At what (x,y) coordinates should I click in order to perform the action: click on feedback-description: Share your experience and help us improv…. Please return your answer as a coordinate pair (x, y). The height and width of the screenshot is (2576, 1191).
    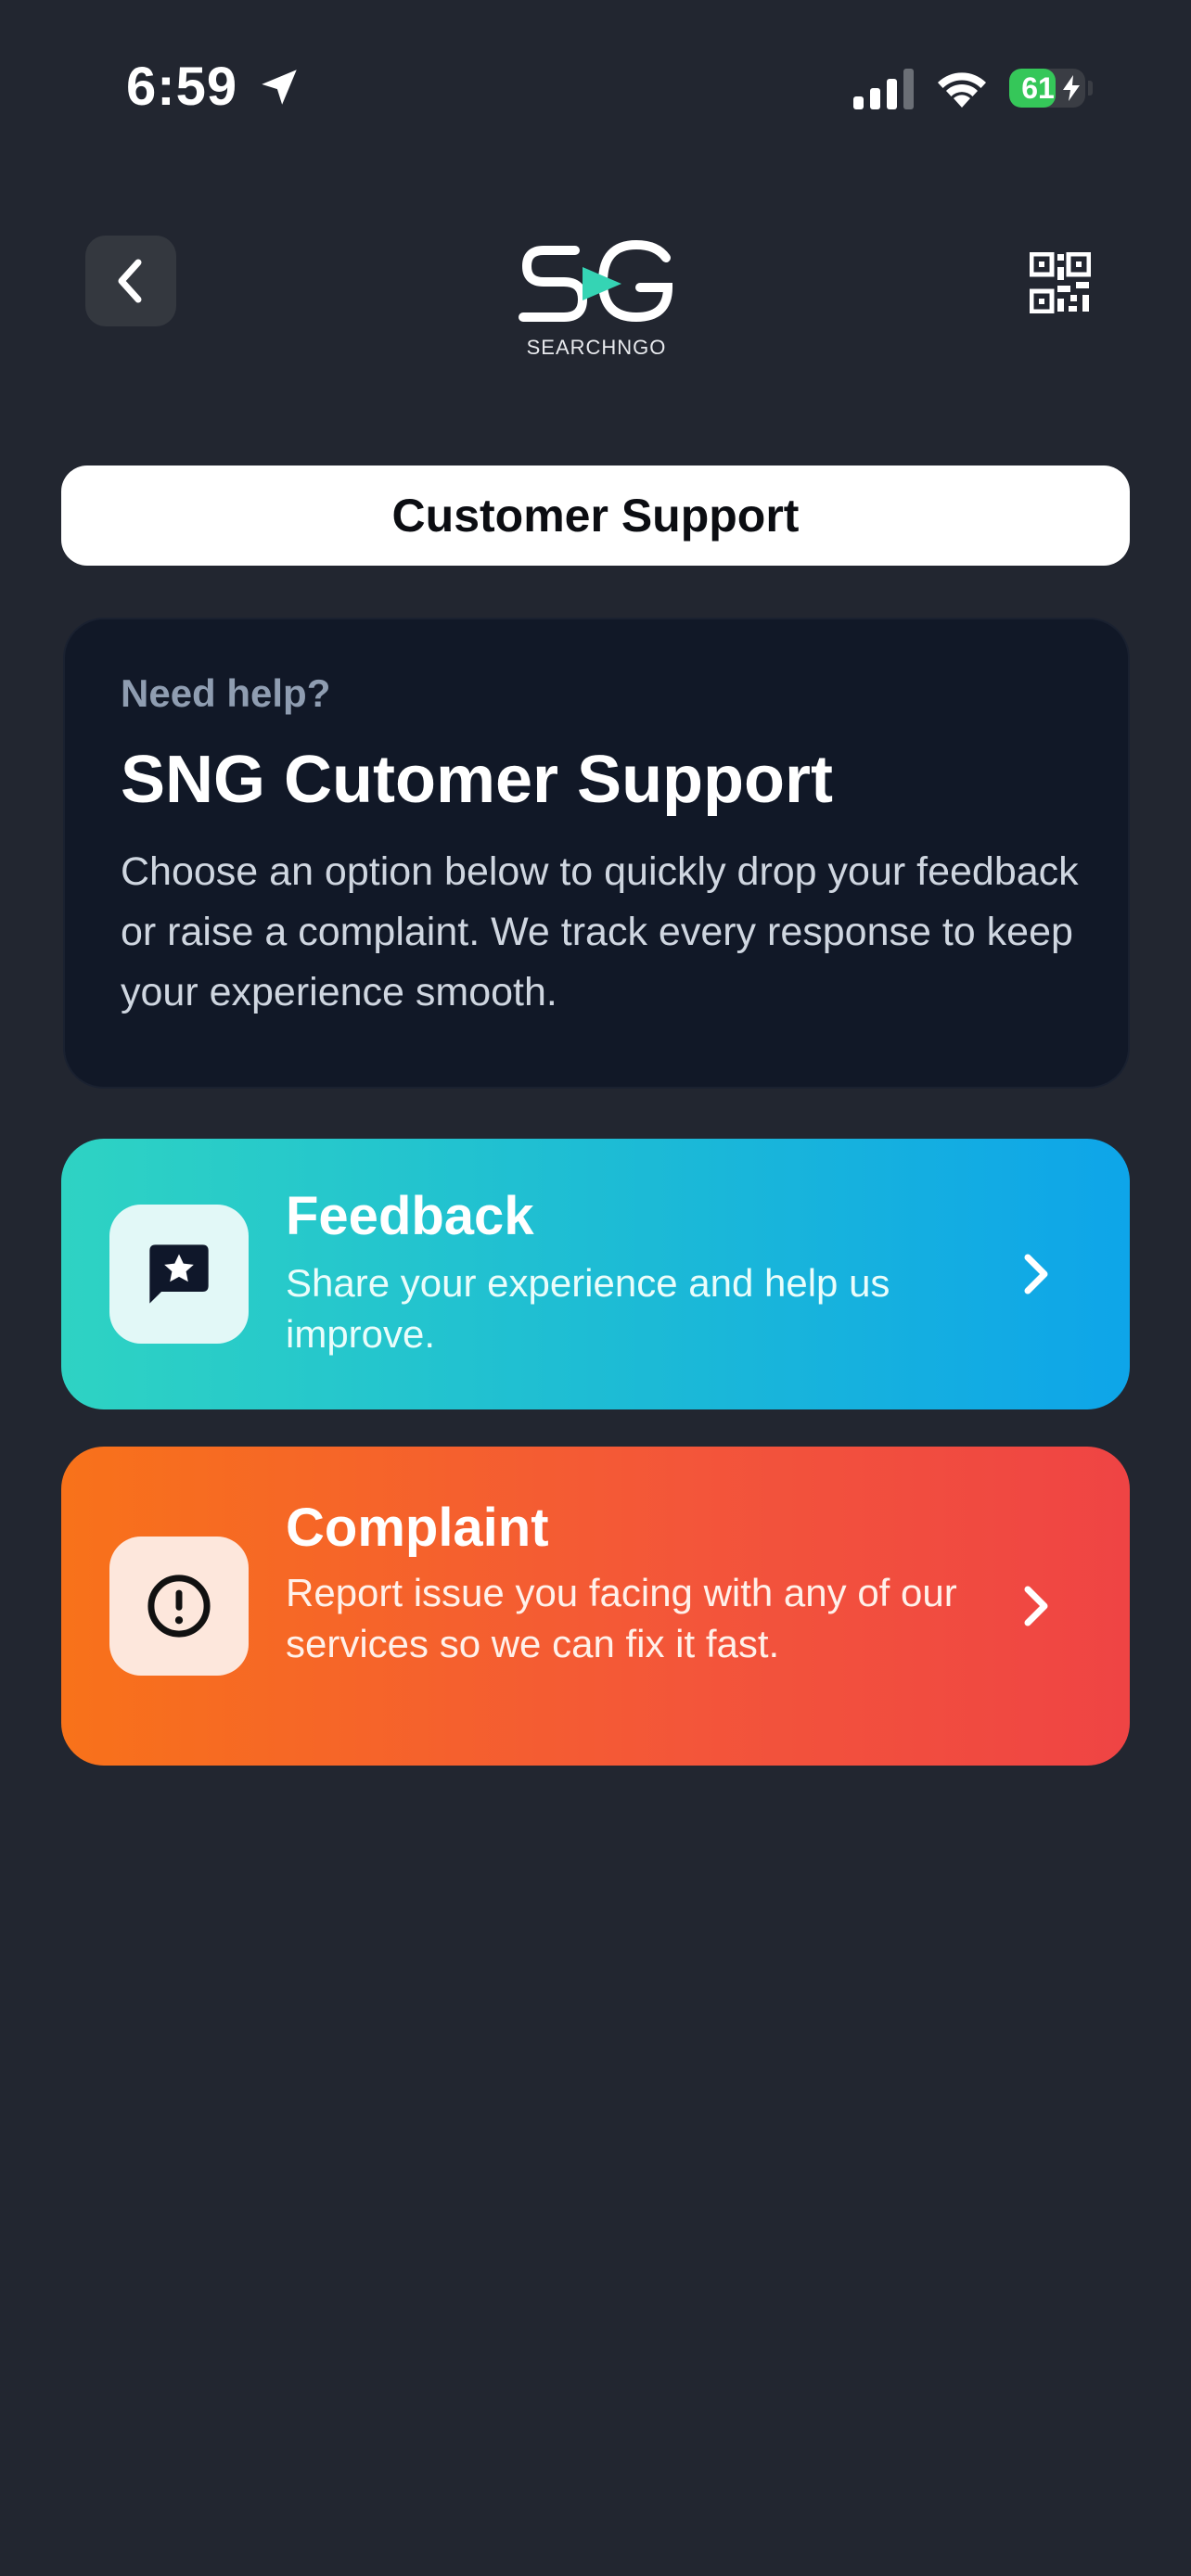
    Looking at the image, I should click on (588, 1309).